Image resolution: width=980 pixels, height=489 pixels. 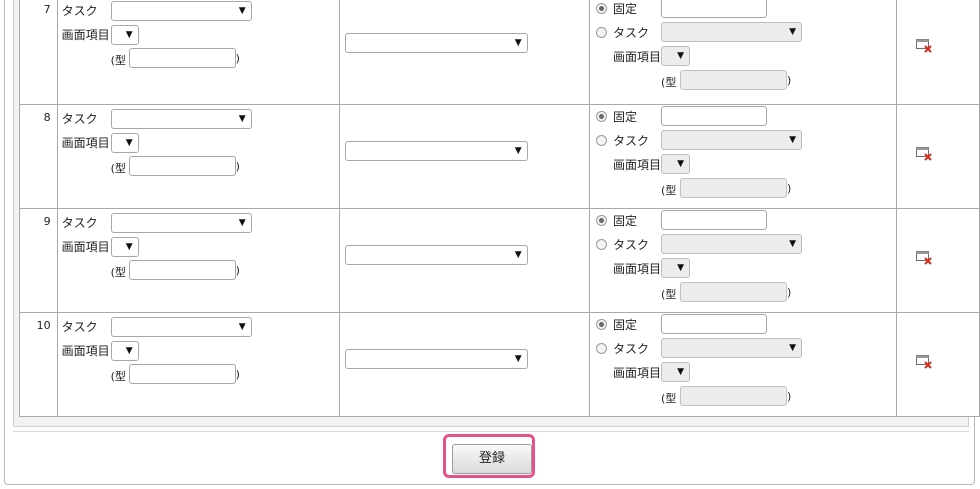 What do you see at coordinates (47, 117) in the screenshot?
I see `row-number: 8` at bounding box center [47, 117].